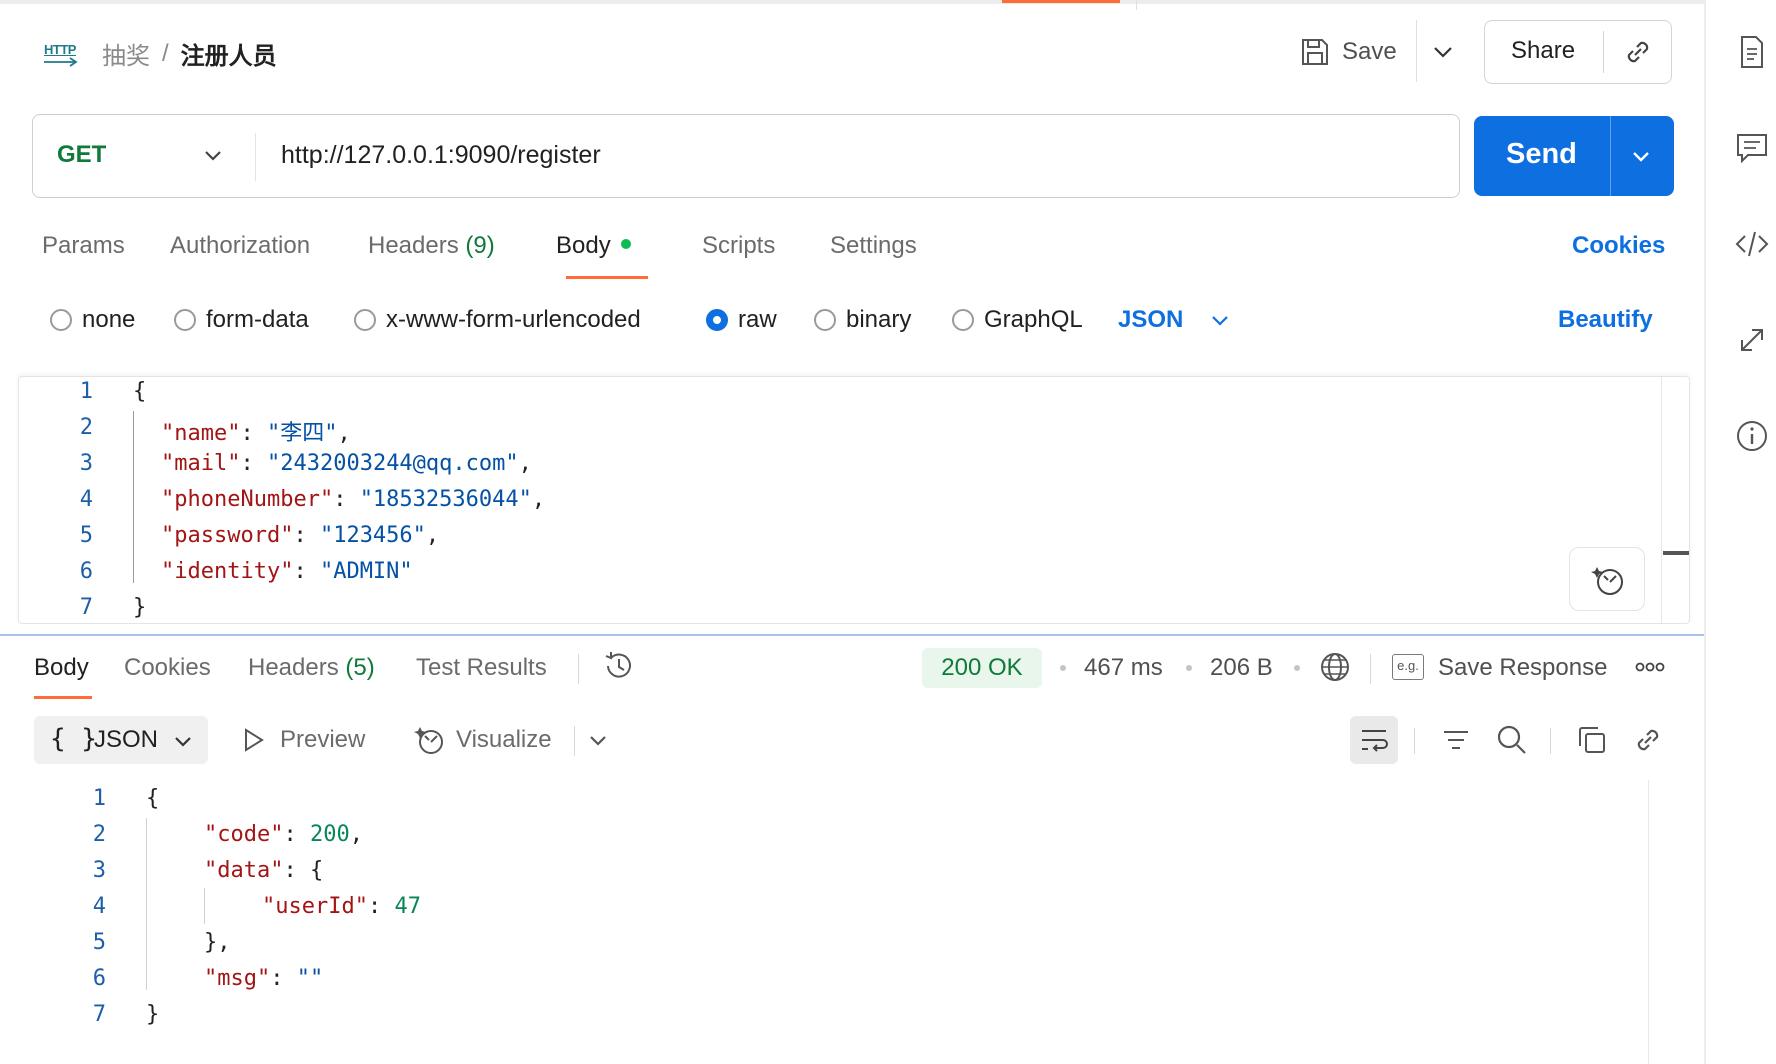 The width and height of the screenshot is (1776, 1064). Describe the element at coordinates (167, 668) in the screenshot. I see `resp-tab-cookies: Cookies` at that location.